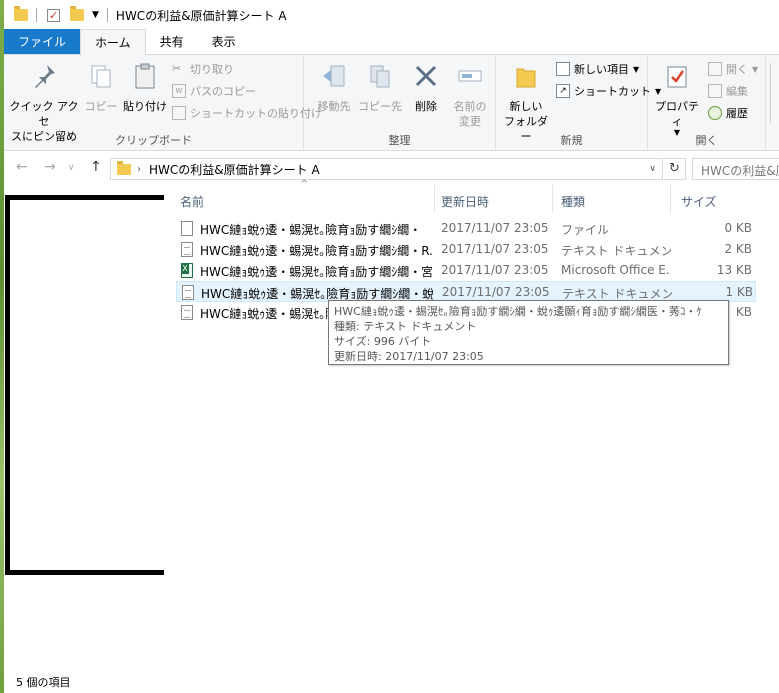 The width and height of the screenshot is (779, 693). I want to click on tooltip-modified: 更新日時: 2017/11/07 23:05, so click(409, 356).